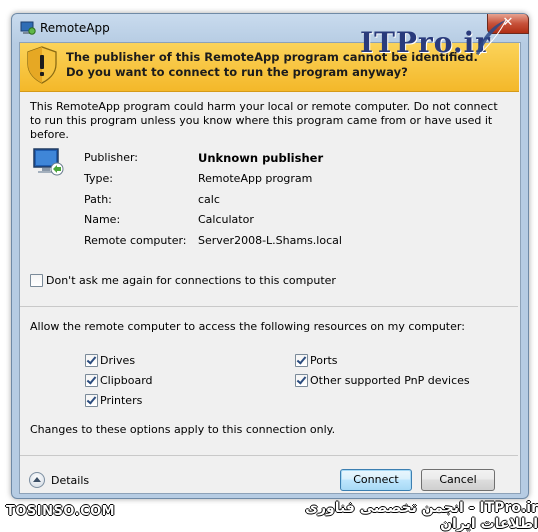 This screenshot has height=532, width=538. Describe the element at coordinates (126, 380) in the screenshot. I see `clipboard-label: Clipboard` at that location.